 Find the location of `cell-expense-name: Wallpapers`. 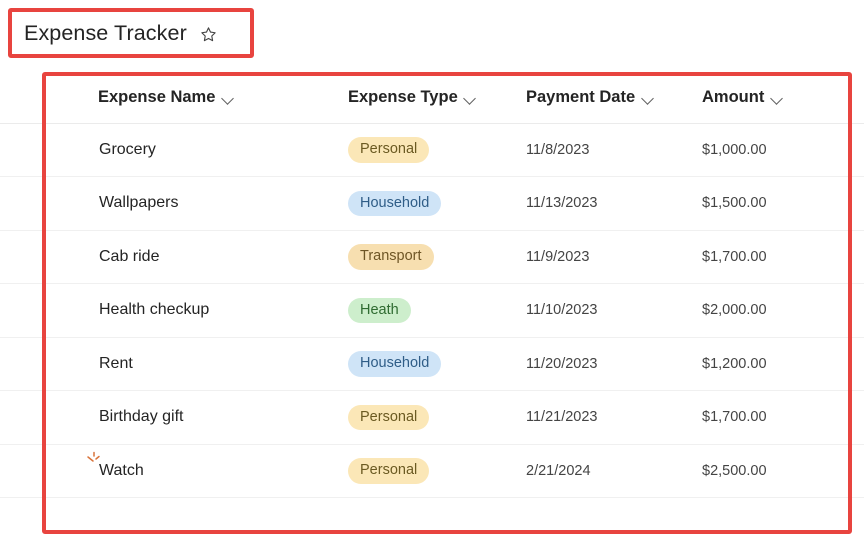

cell-expense-name: Wallpapers is located at coordinates (145, 203).